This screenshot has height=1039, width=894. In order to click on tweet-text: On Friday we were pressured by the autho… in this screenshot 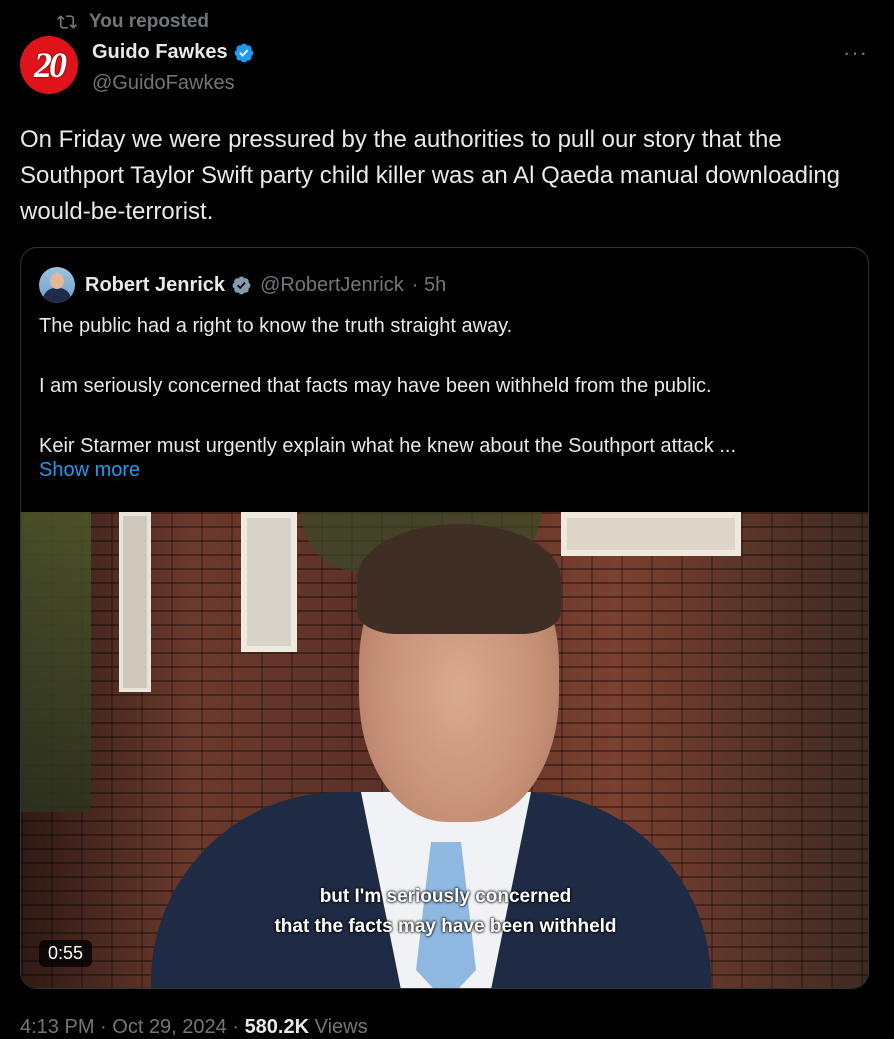, I will do `click(430, 175)`.